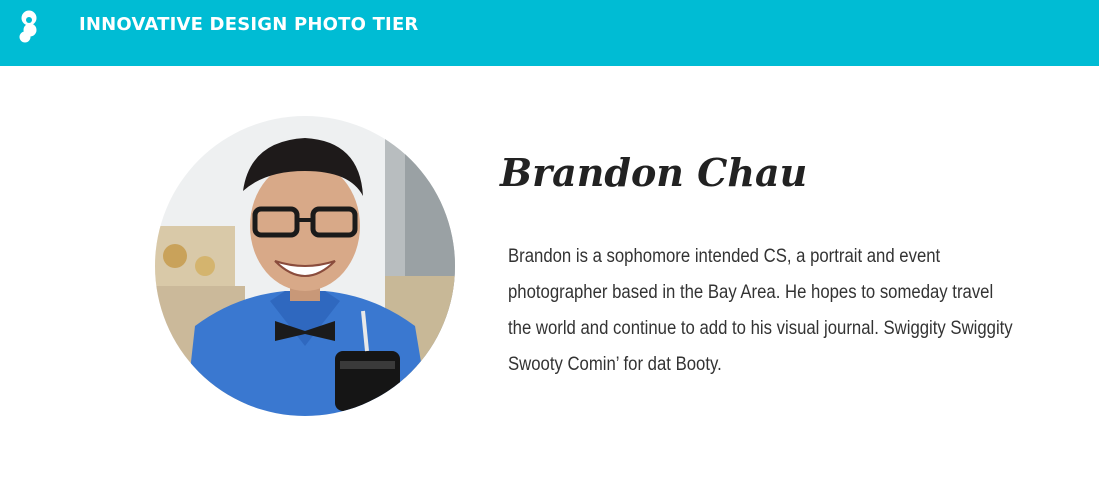 The height and width of the screenshot is (491, 1099). Describe the element at coordinates (29, 27) in the screenshot. I see `innovative-design-logo-icon` at that location.